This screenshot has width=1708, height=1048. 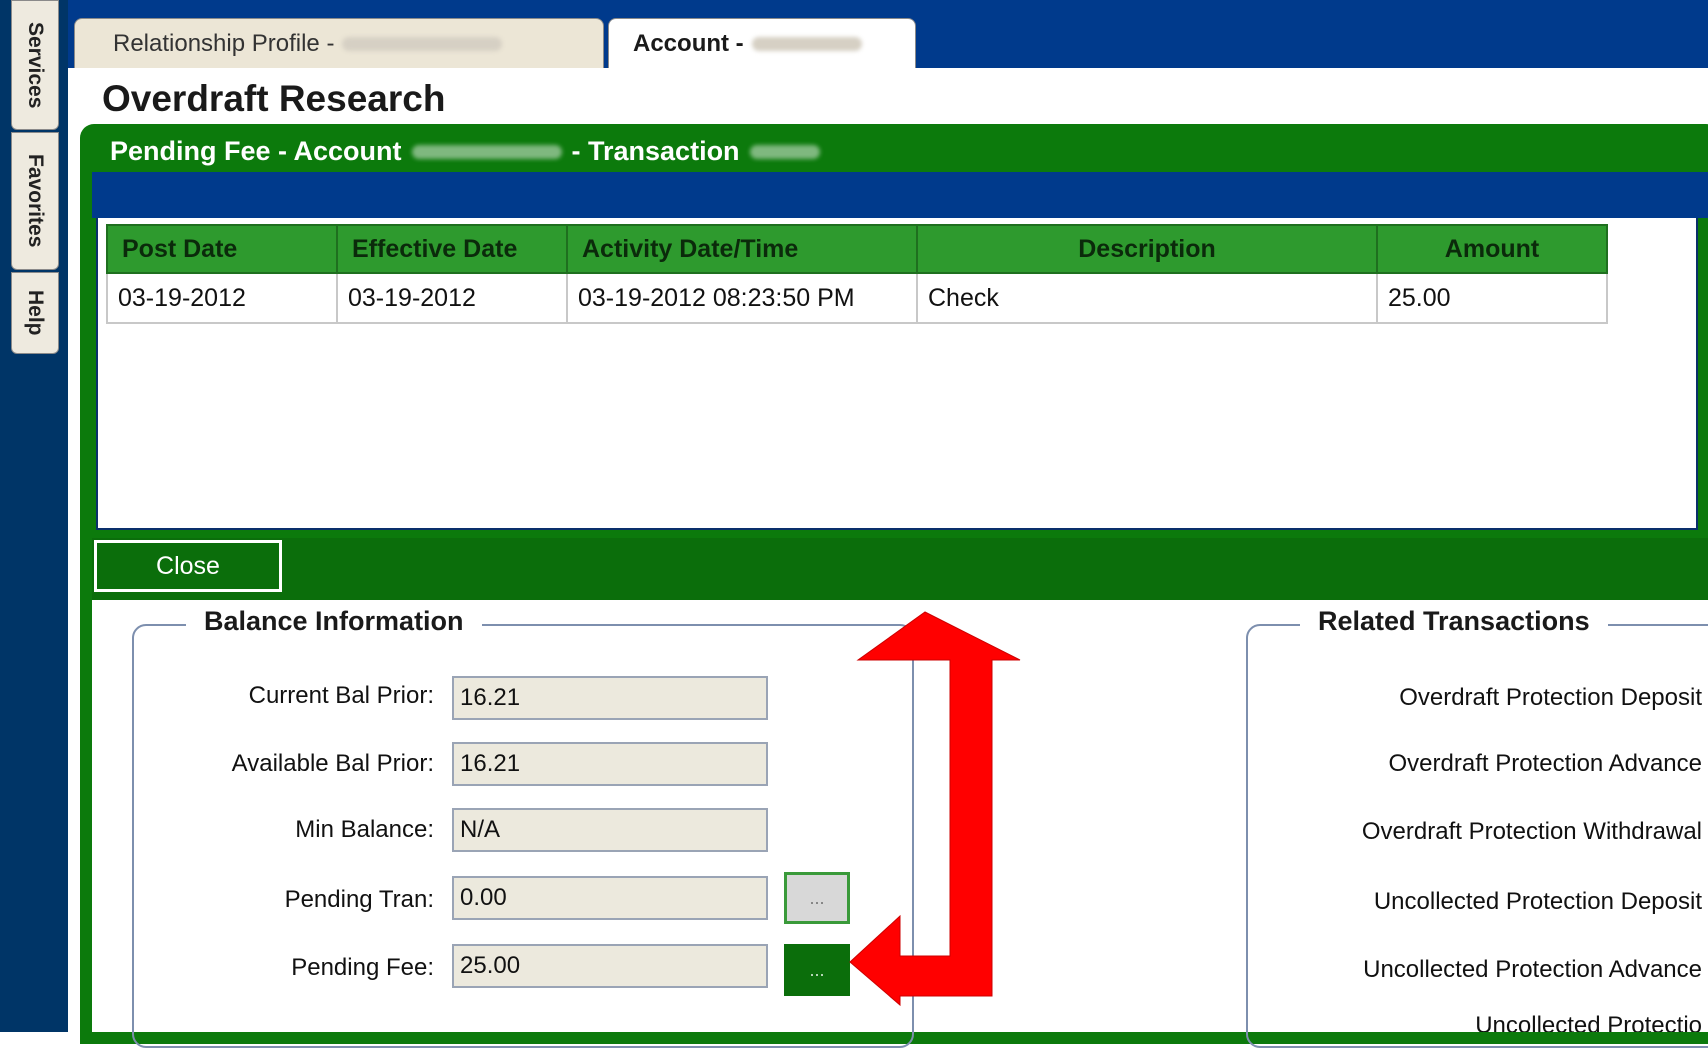 I want to click on red-arrow-shape, so click(x=935, y=809).